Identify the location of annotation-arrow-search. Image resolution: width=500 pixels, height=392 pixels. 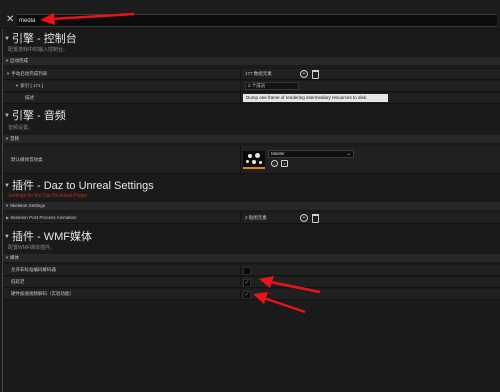
(87, 18).